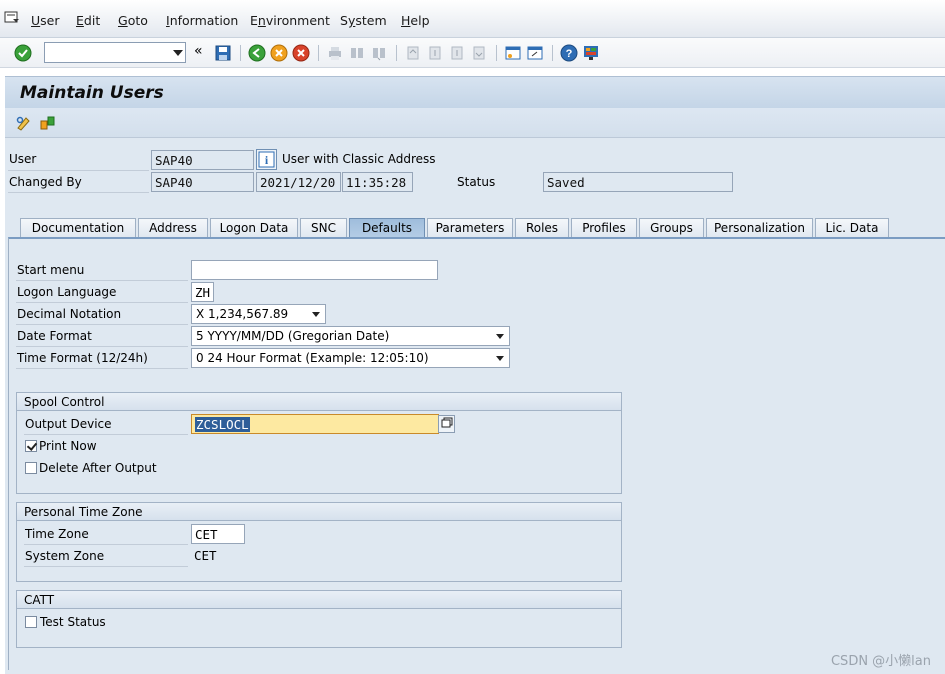  Describe the element at coordinates (68, 446) in the screenshot. I see `print-now-label: Print Now` at that location.